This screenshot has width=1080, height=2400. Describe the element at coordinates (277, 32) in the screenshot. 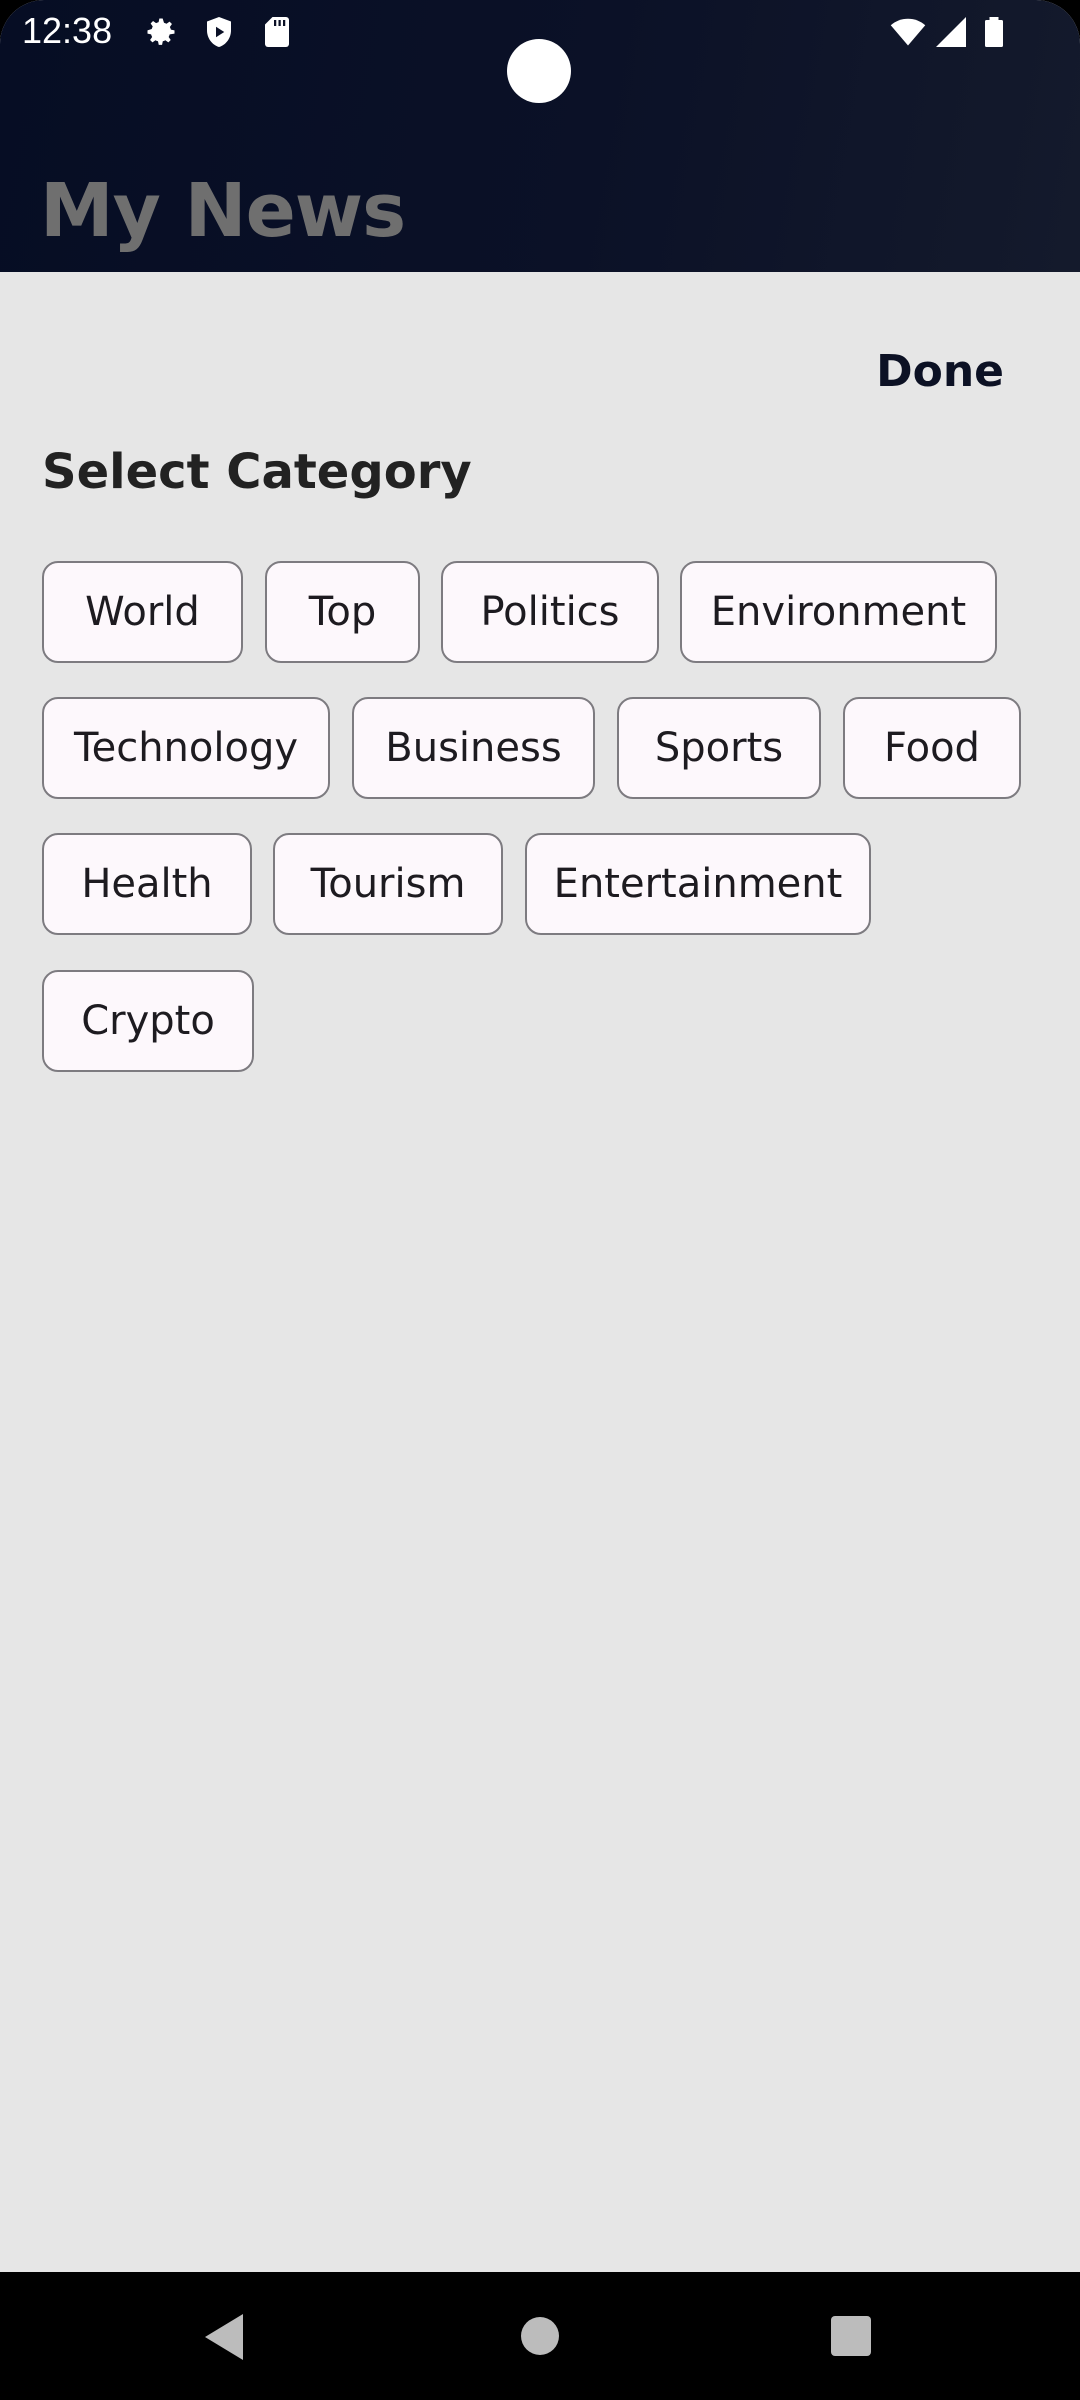

I see `sd-card-icon` at that location.